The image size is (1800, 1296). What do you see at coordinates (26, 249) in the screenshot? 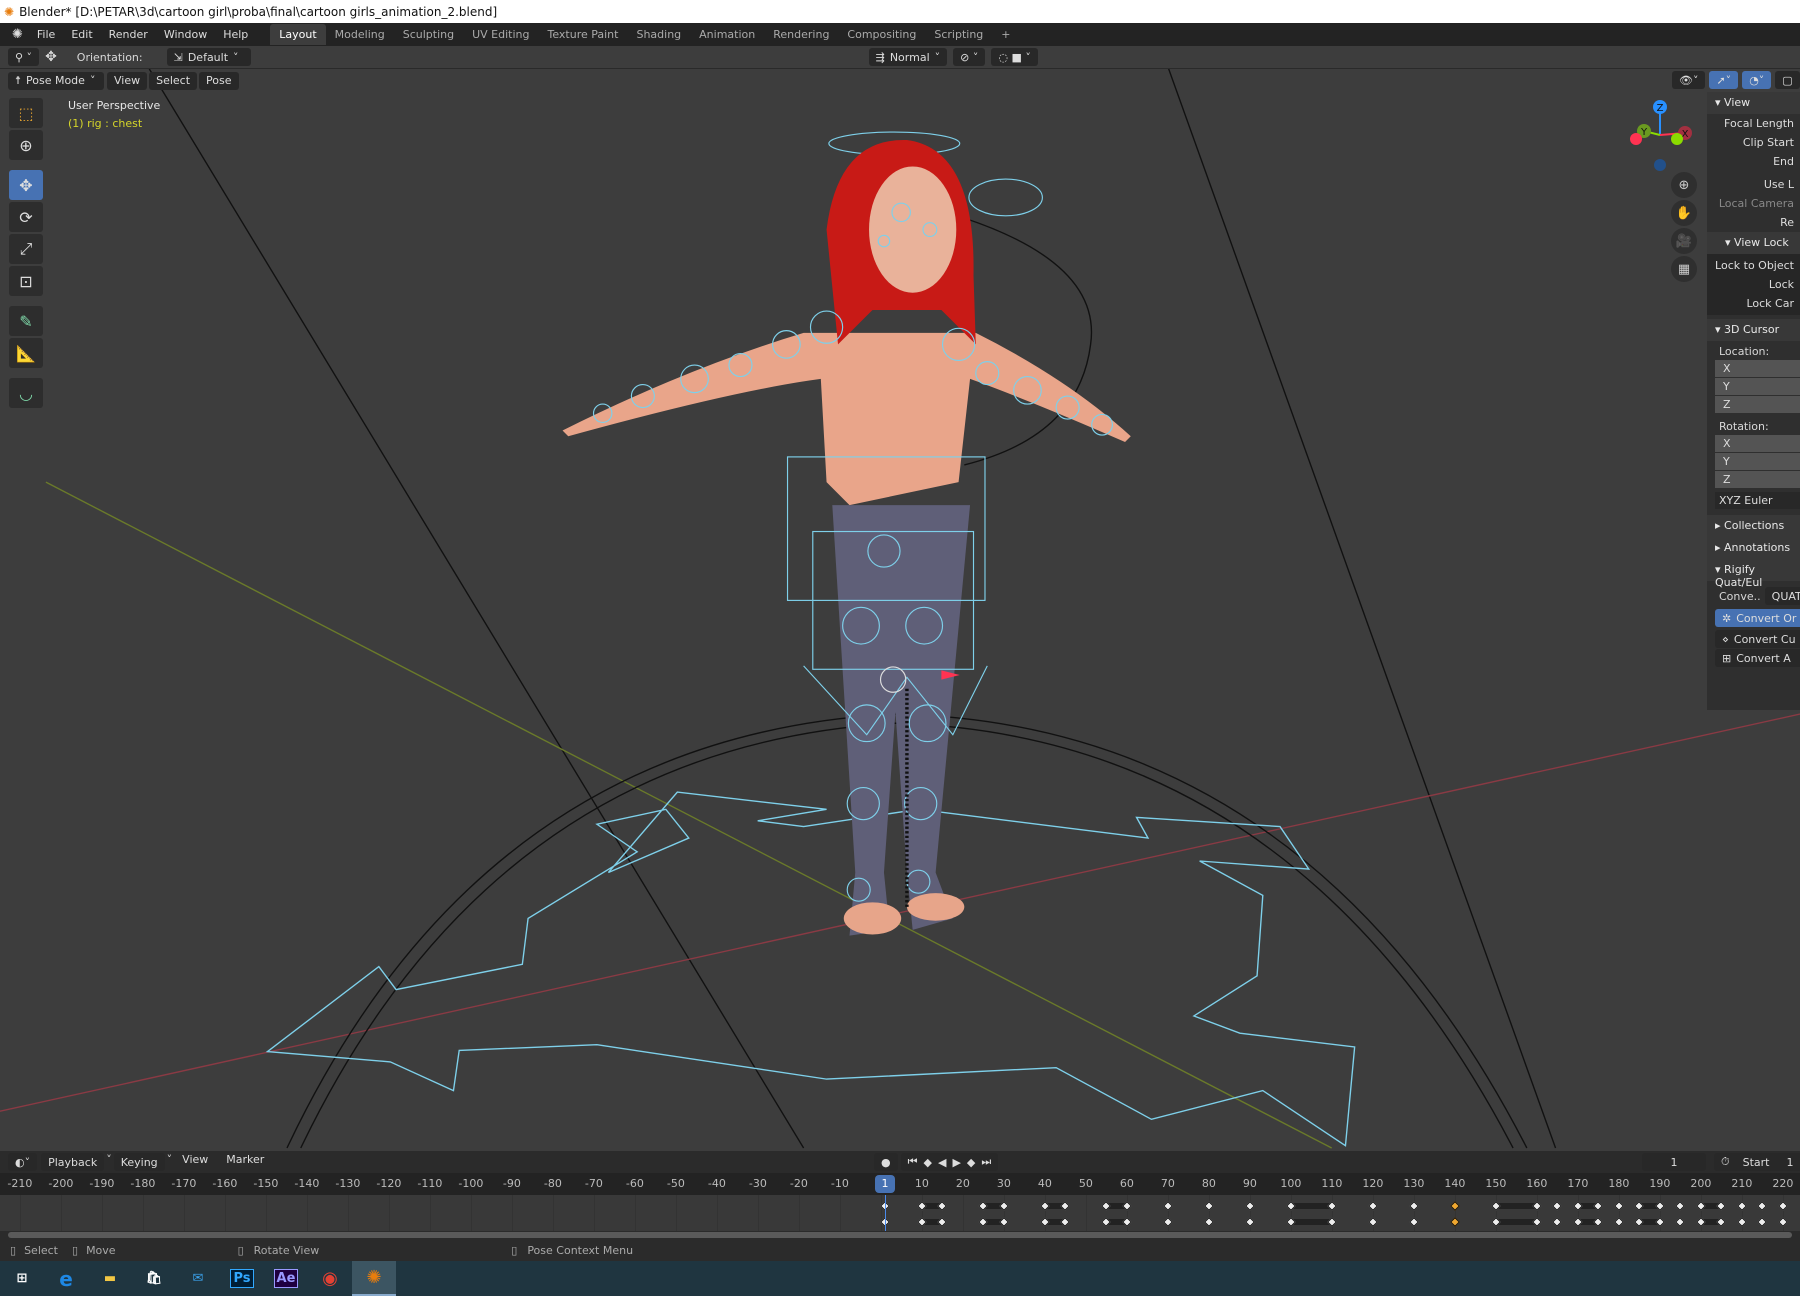
I see `scale-tool: ⤢` at bounding box center [26, 249].